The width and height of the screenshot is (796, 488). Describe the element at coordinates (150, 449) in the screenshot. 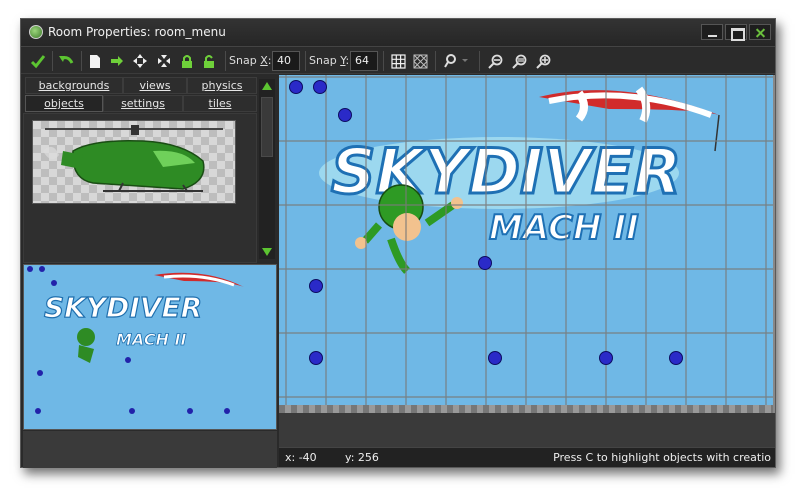

I see `left-panel-footer` at that location.